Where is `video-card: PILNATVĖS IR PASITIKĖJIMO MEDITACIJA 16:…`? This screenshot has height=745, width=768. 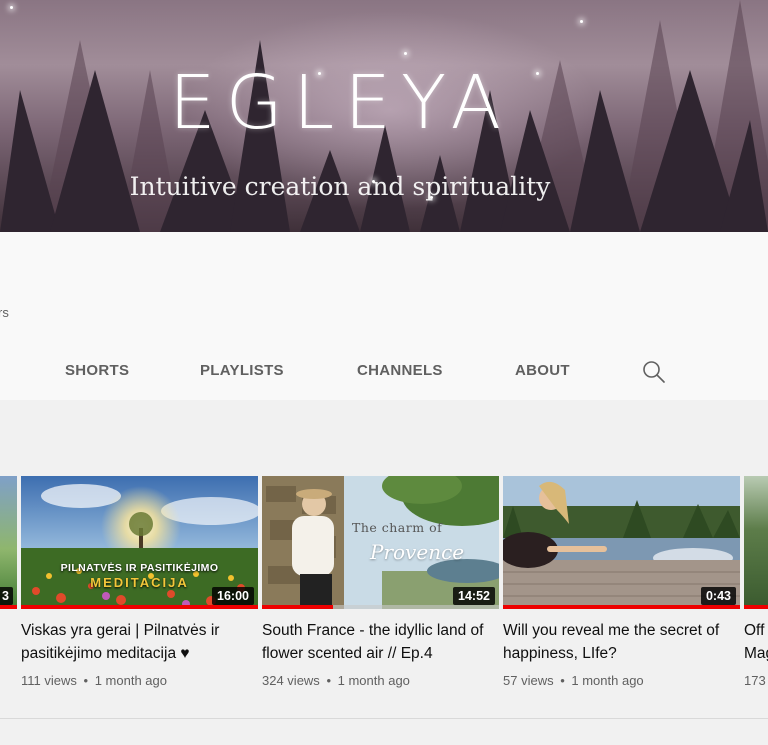 video-card: PILNATVĖS IR PASITIKĖJIMO MEDITACIJA 16:… is located at coordinates (139, 582).